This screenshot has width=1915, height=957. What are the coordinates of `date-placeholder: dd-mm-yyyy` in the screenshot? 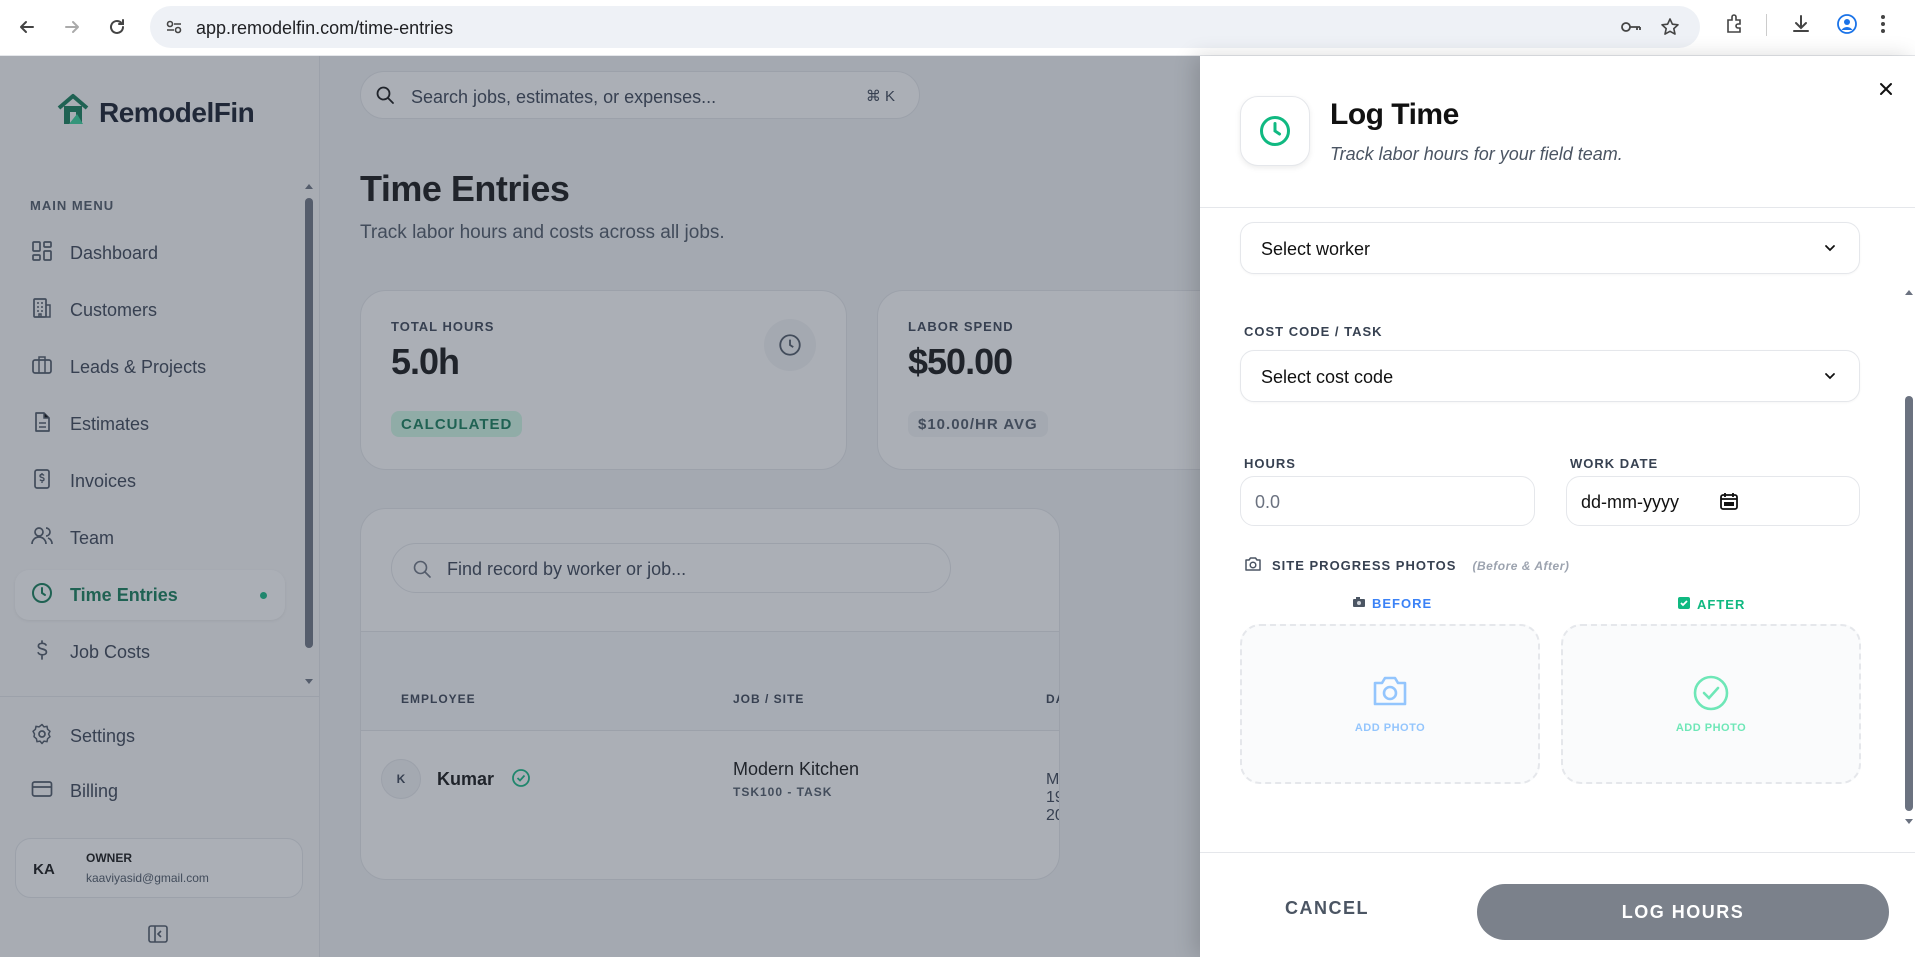 It's located at (1630, 502).